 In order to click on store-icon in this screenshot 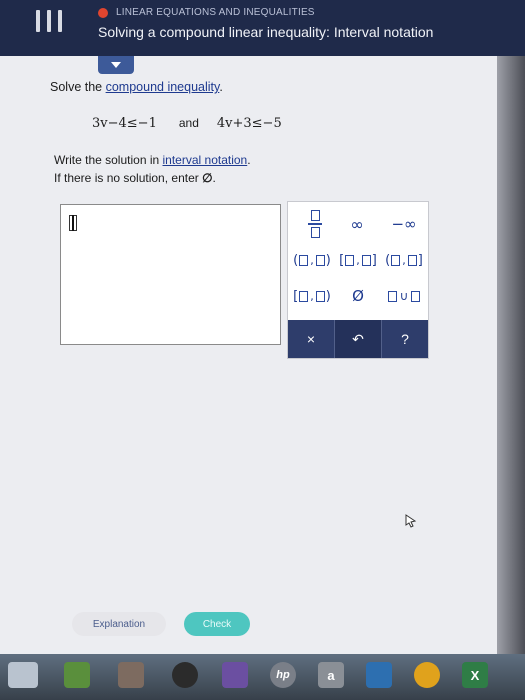, I will do `click(77, 675)`.